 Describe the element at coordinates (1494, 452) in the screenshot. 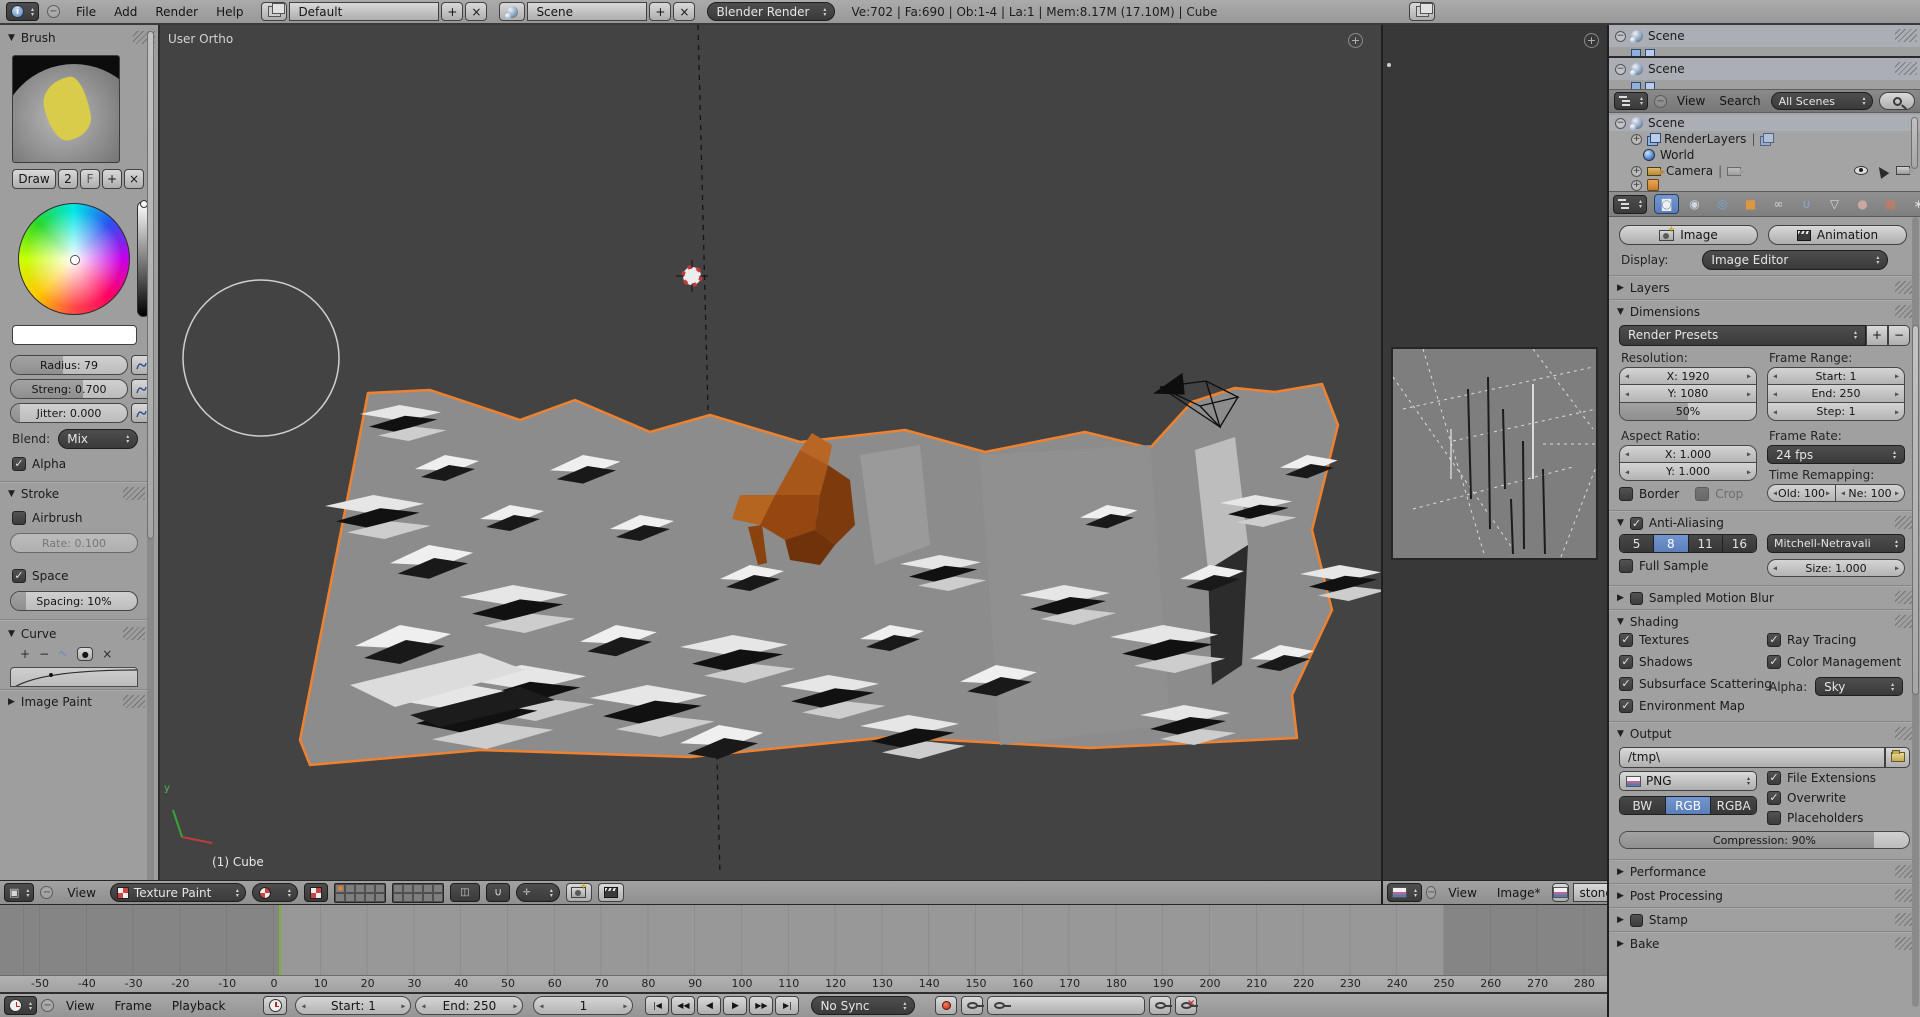

I see `uv-image-editor: +` at that location.